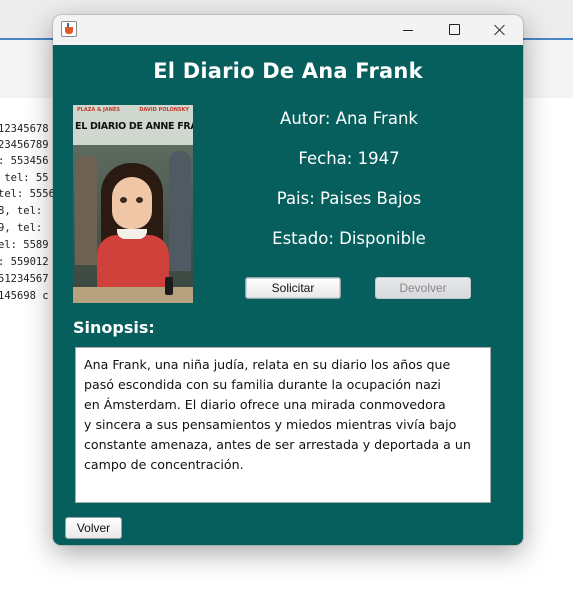 Image resolution: width=573 pixels, height=592 pixels. Describe the element at coordinates (98, 110) in the screenshot. I see `cover-publisher: PLAZA & JANÉS` at that location.